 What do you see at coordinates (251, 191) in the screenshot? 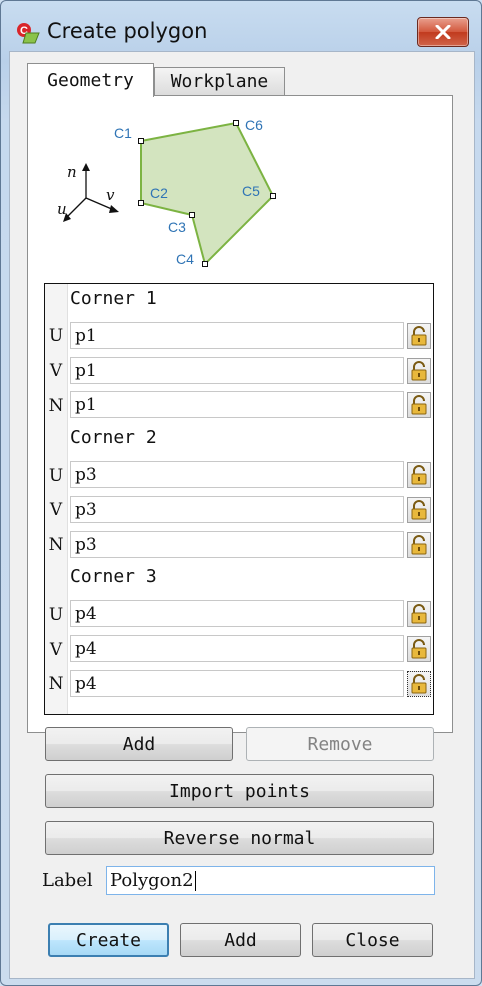
I see `corner-label-c5: C5` at bounding box center [251, 191].